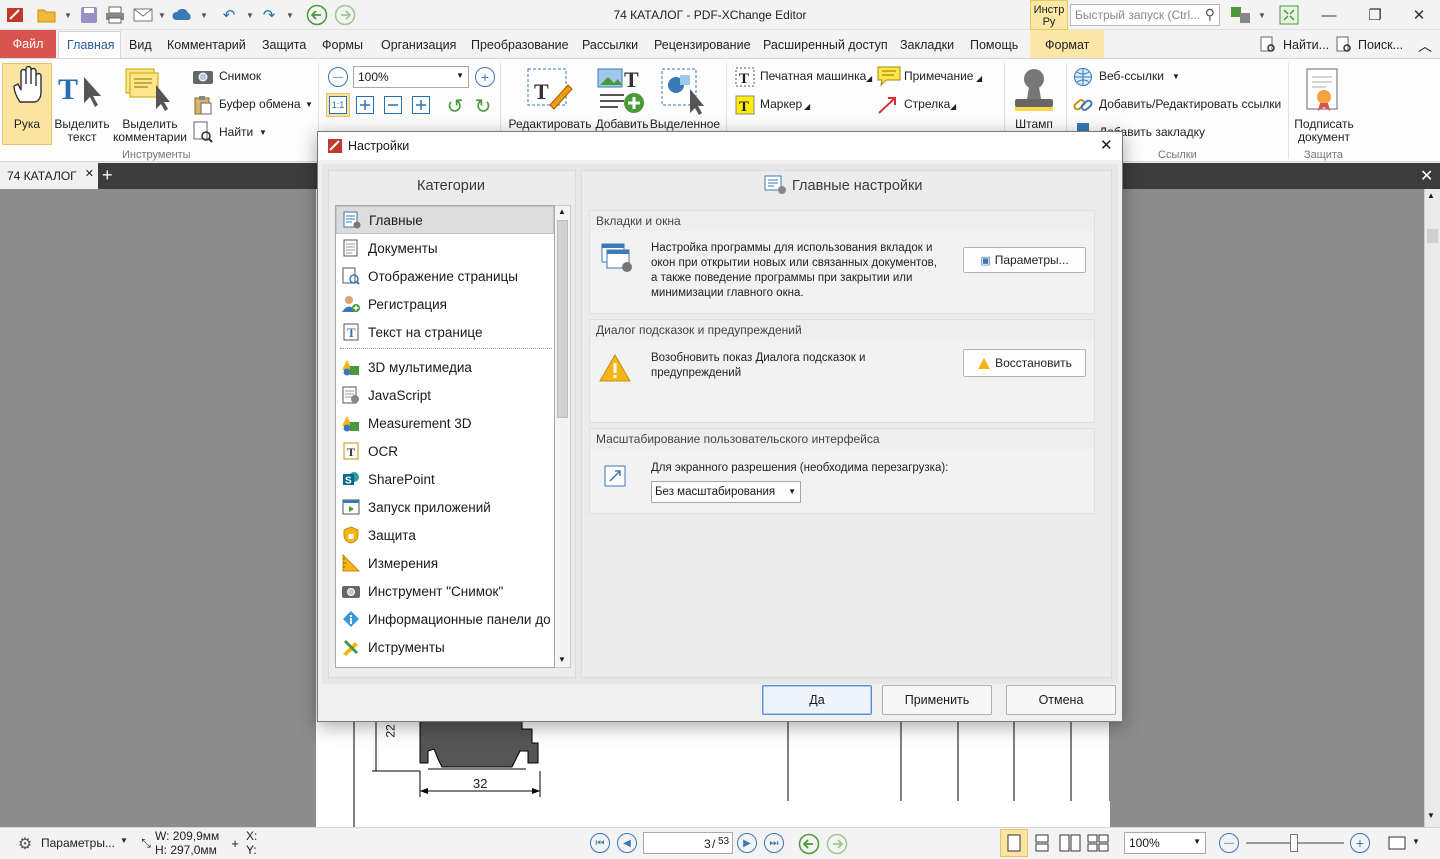 This screenshot has height=859, width=1440. What do you see at coordinates (445, 304) in the screenshot?
I see `category-item: Регистрация` at bounding box center [445, 304].